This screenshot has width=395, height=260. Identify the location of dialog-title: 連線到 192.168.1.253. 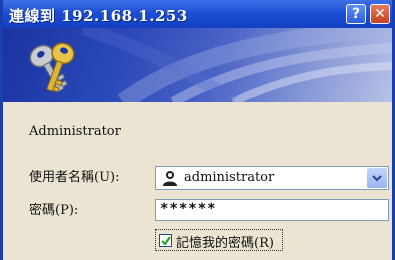
(98, 16).